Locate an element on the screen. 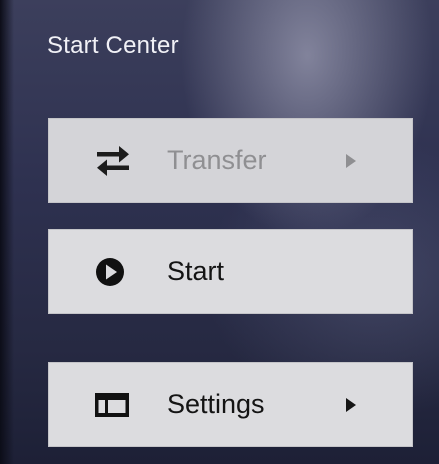  transfer-arrows-icon is located at coordinates (113, 160).